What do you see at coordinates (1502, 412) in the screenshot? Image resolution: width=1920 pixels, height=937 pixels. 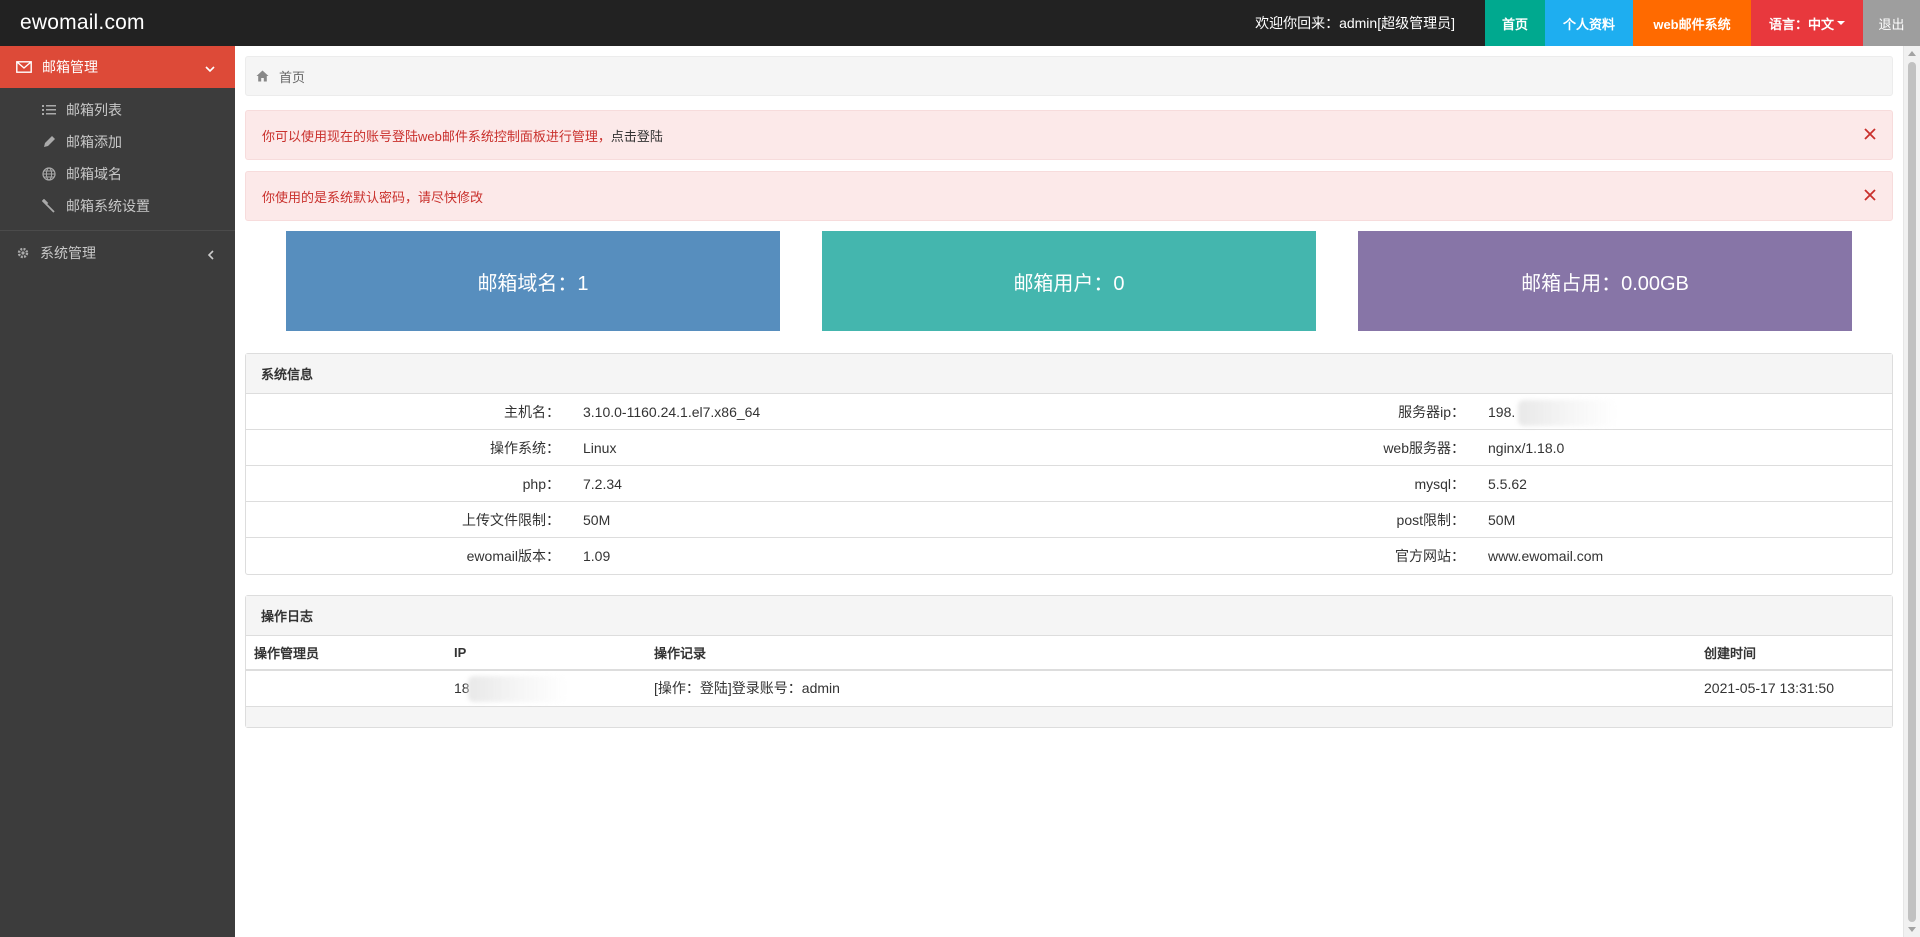 I see `info-value: 198.` at bounding box center [1502, 412].